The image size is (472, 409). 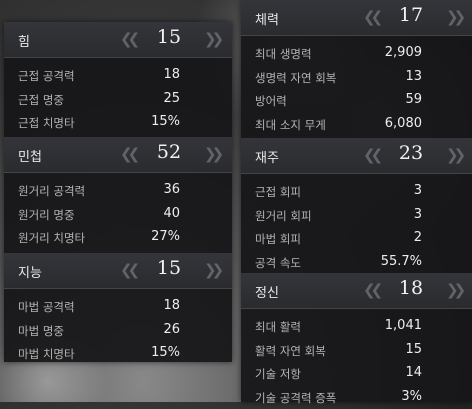 What do you see at coordinates (356, 101) in the screenshot?
I see `stat-row: 방어력 59` at bounding box center [356, 101].